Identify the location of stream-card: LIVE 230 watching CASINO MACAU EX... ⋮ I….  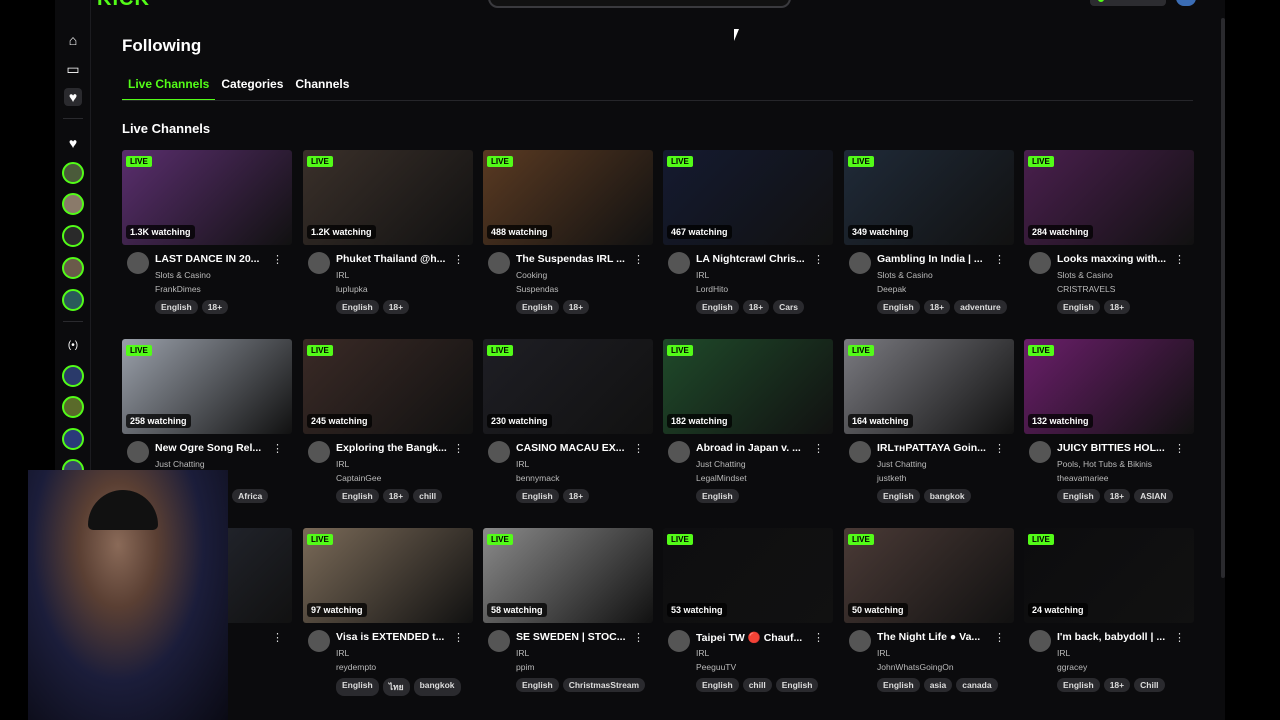
(568, 429).